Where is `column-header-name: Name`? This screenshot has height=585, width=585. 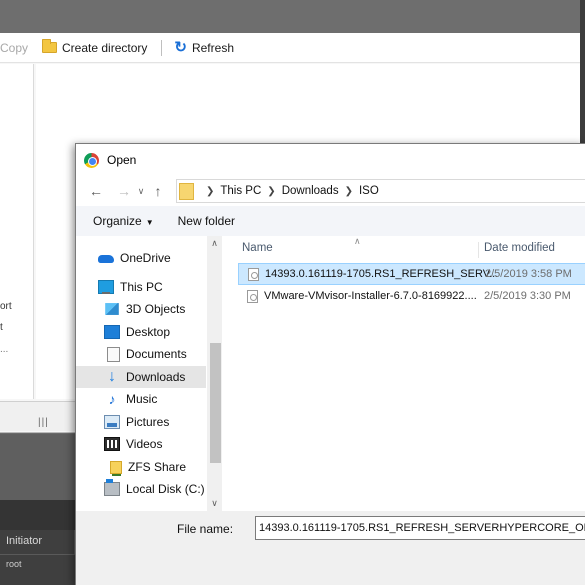
column-header-name: Name is located at coordinates (257, 248).